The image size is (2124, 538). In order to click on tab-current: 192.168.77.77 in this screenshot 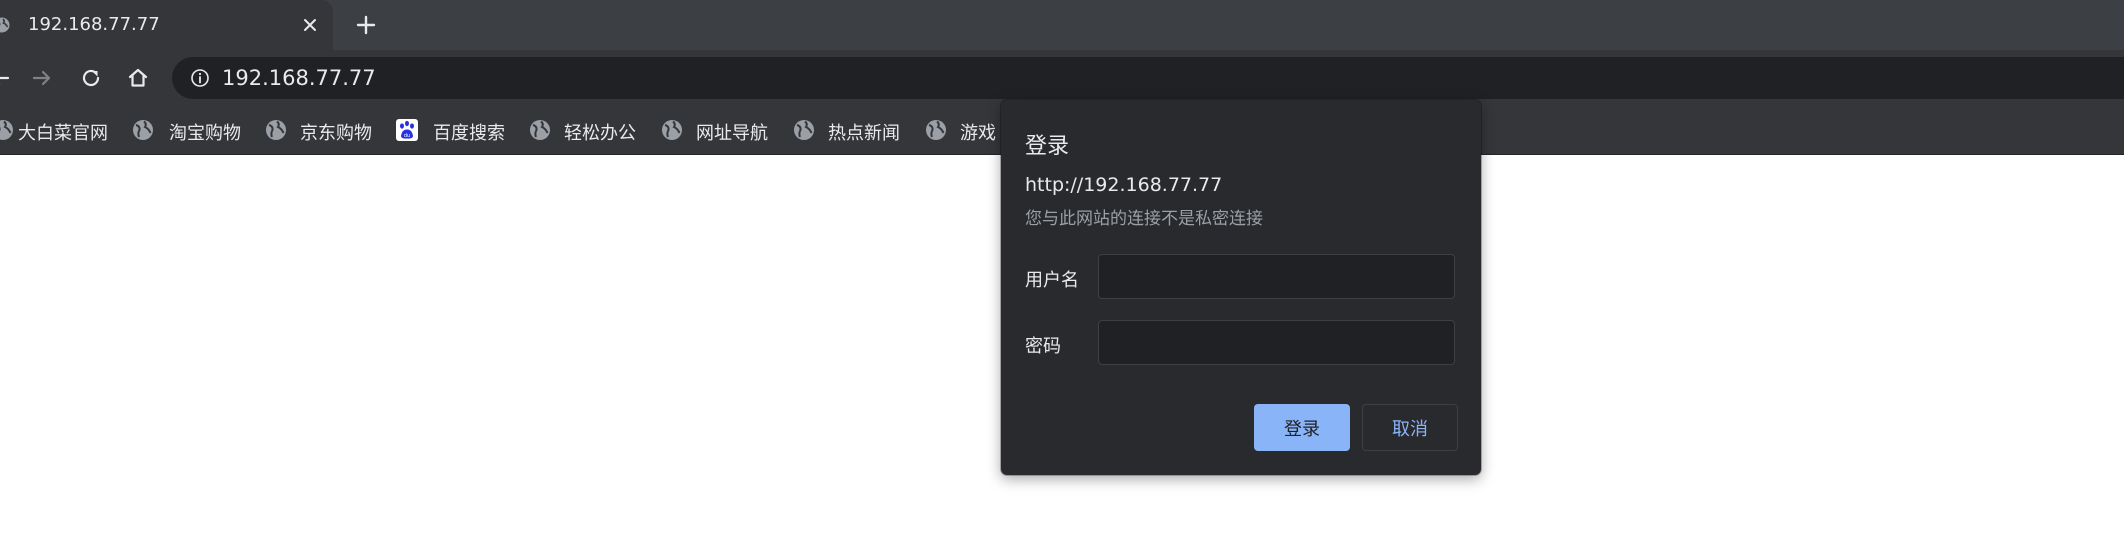, I will do `click(166, 25)`.